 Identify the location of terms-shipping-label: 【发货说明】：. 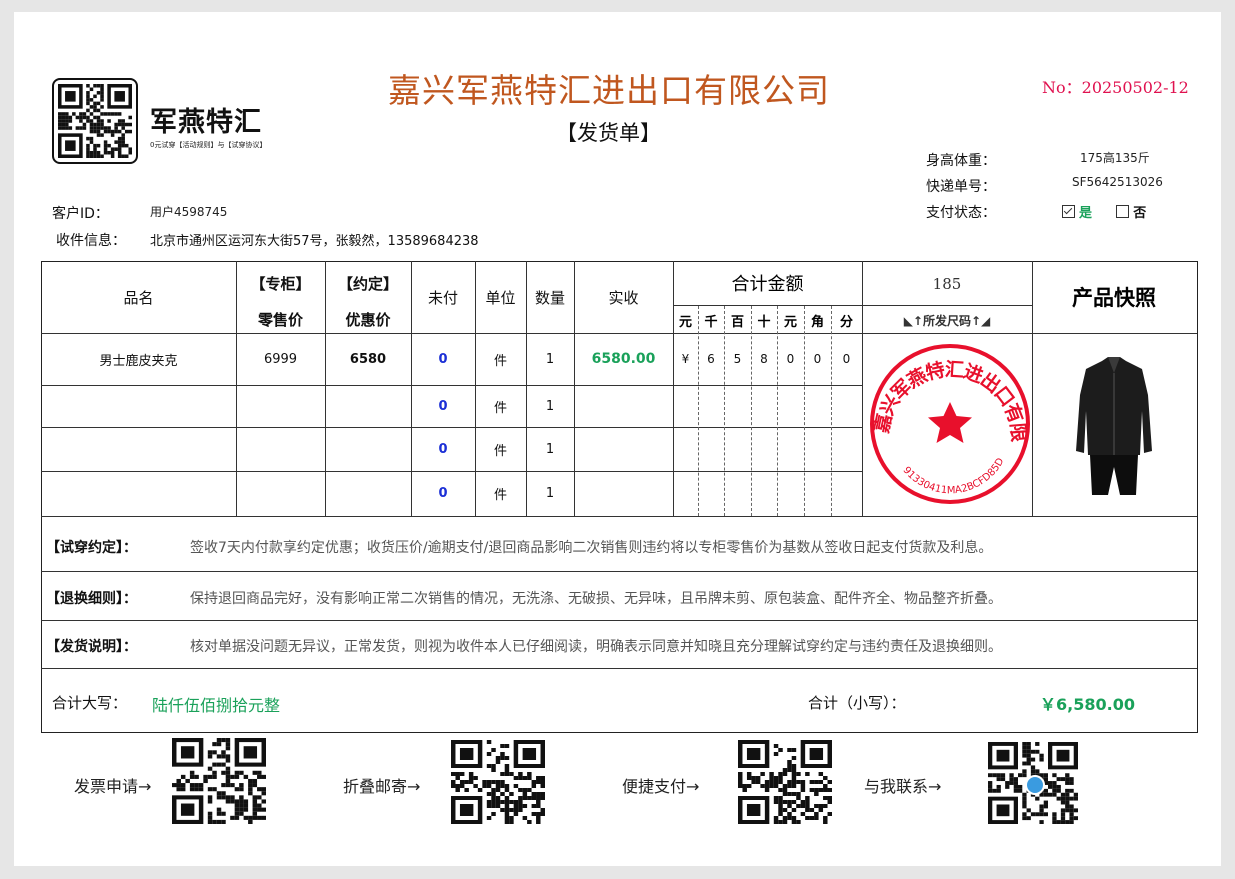
(91, 647).